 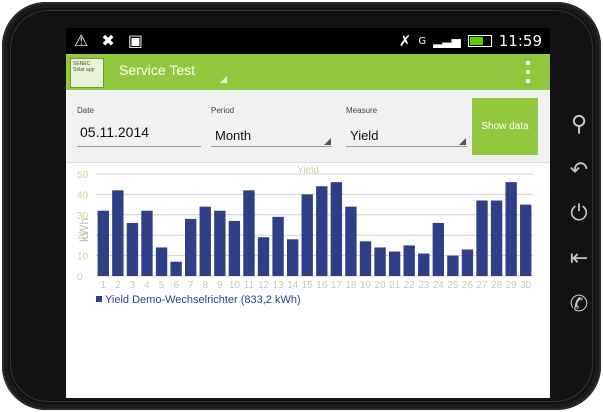 I want to click on x-tick-label: 25, so click(x=453, y=285).